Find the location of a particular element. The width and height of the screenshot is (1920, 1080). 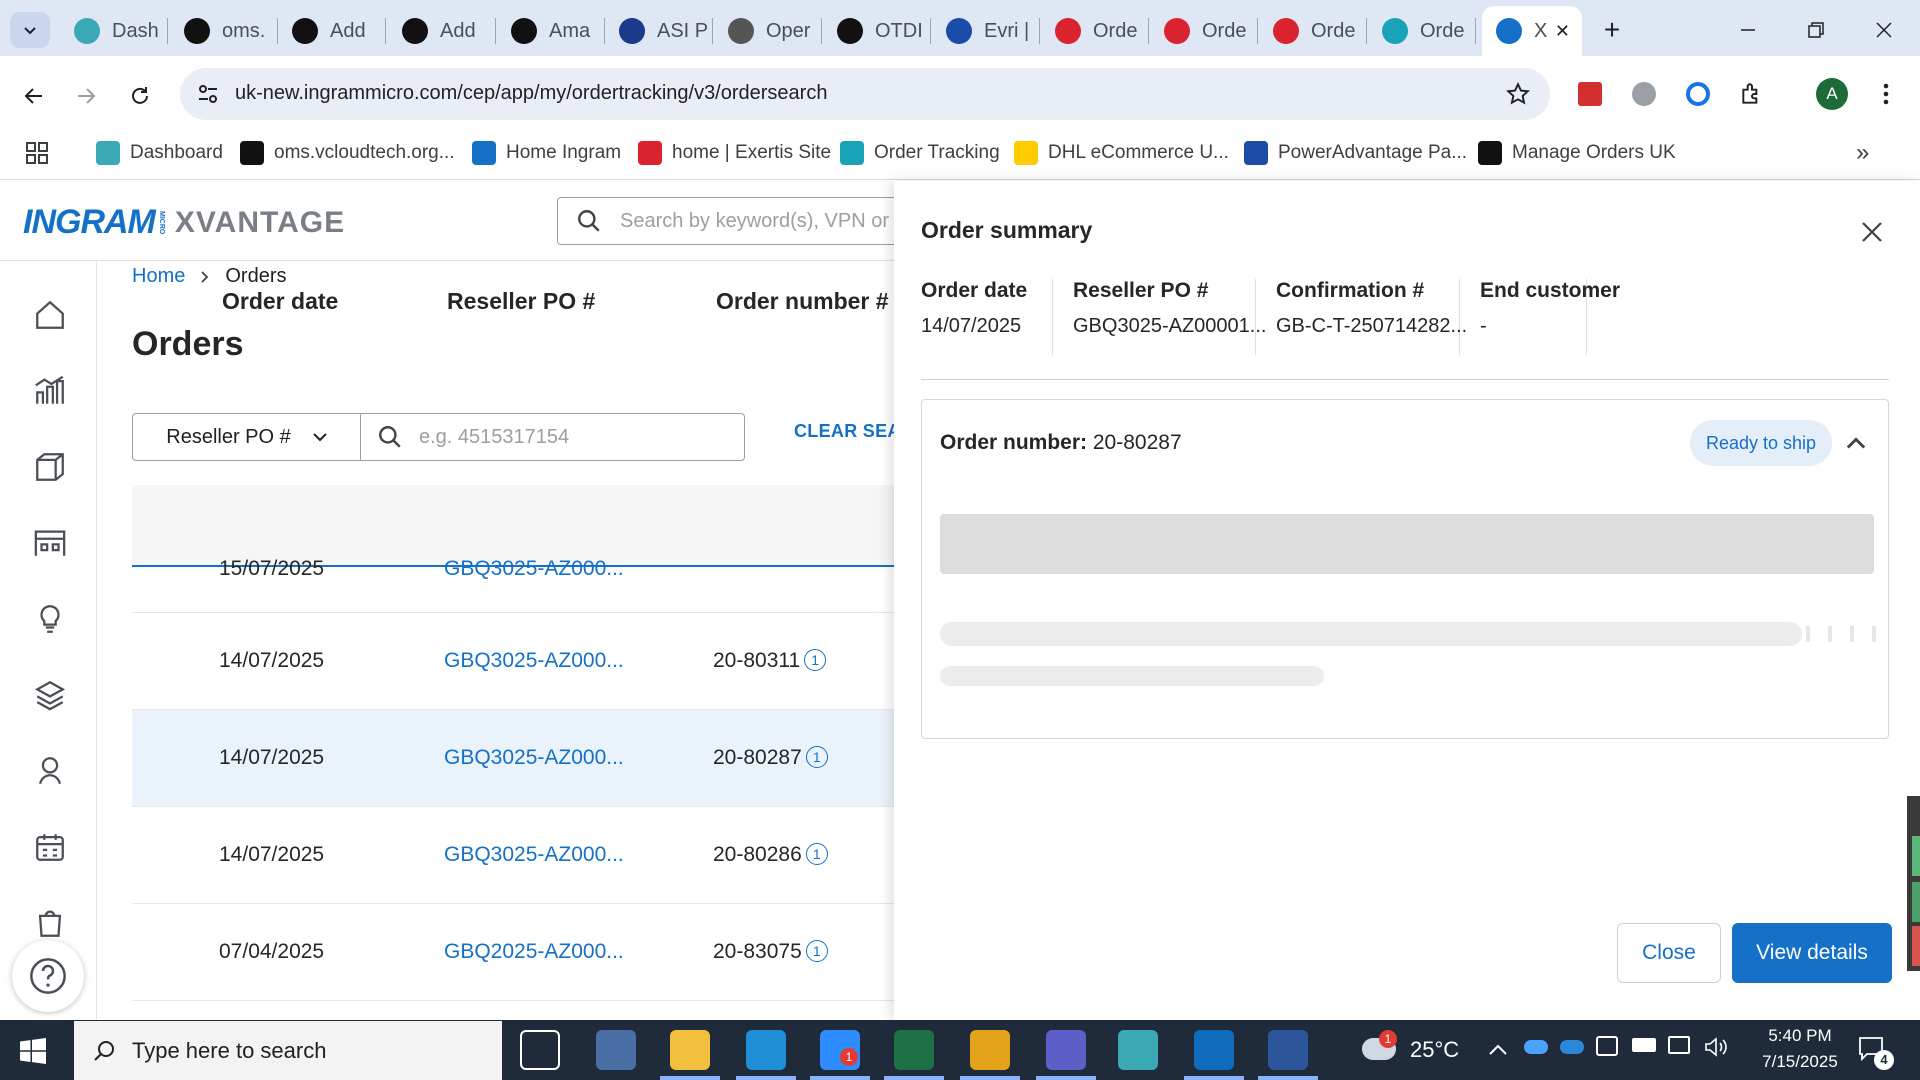

breadcrumb-home-link: Home is located at coordinates (158, 276).